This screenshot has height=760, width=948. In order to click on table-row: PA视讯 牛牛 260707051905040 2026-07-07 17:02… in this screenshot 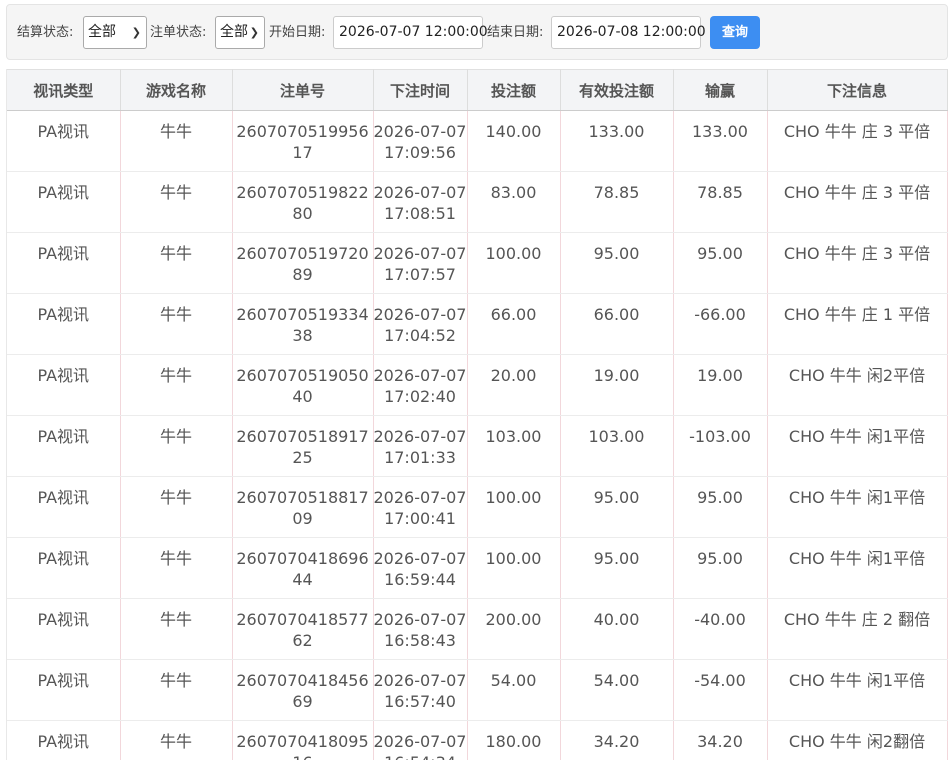, I will do `click(477, 385)`.